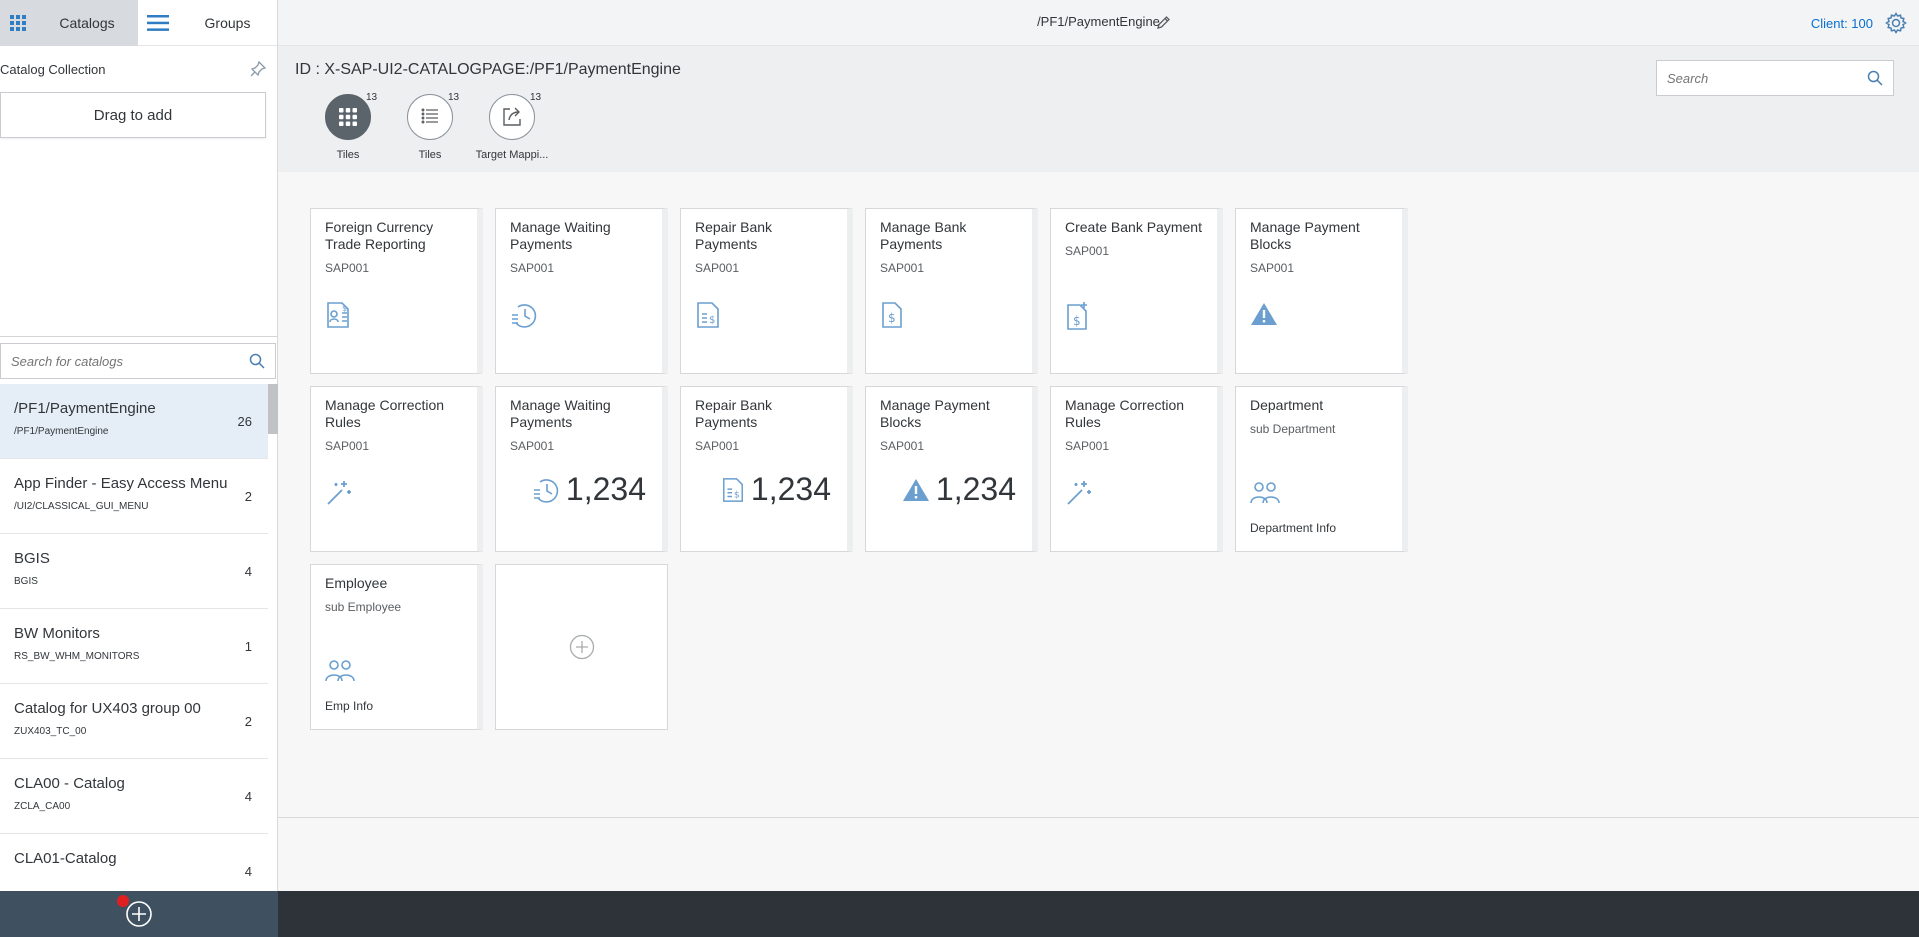  What do you see at coordinates (430, 117) in the screenshot?
I see `list-icon` at bounding box center [430, 117].